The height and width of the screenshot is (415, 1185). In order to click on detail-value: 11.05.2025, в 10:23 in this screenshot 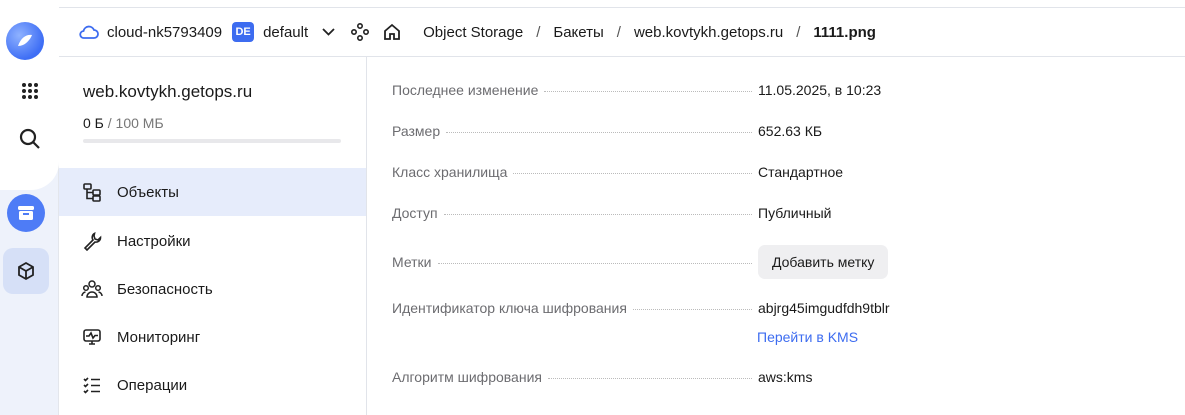, I will do `click(820, 90)`.